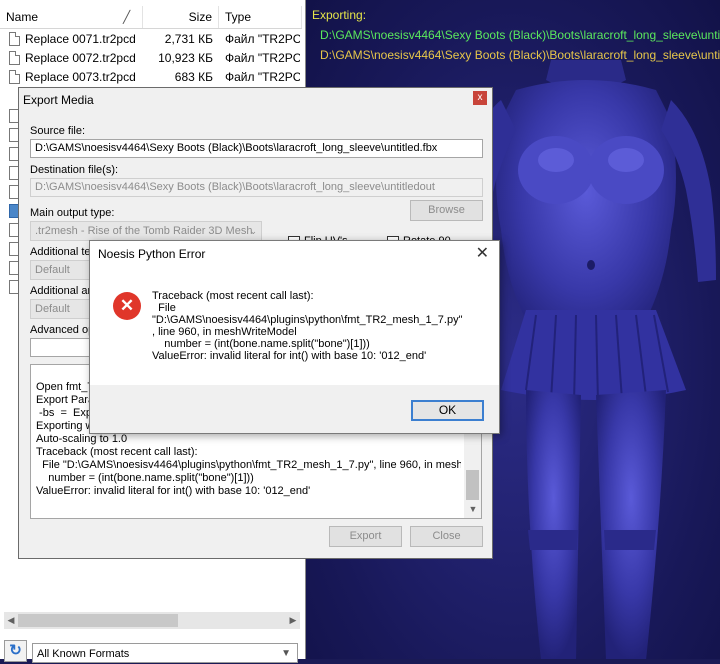  I want to click on file-size: 10,923 КБ, so click(185, 58).